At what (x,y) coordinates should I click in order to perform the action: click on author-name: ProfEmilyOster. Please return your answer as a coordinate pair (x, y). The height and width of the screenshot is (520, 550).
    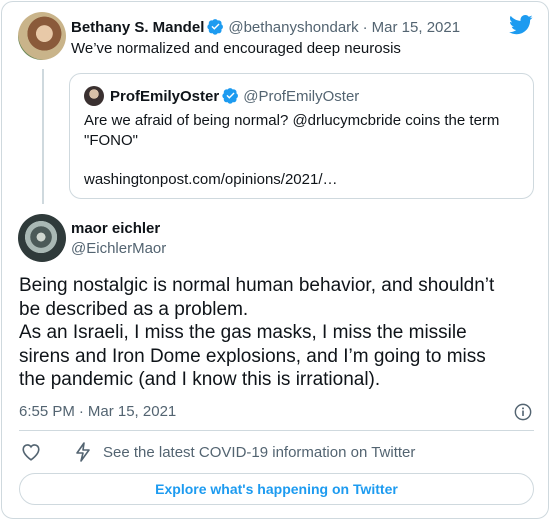
    Looking at the image, I should click on (165, 96).